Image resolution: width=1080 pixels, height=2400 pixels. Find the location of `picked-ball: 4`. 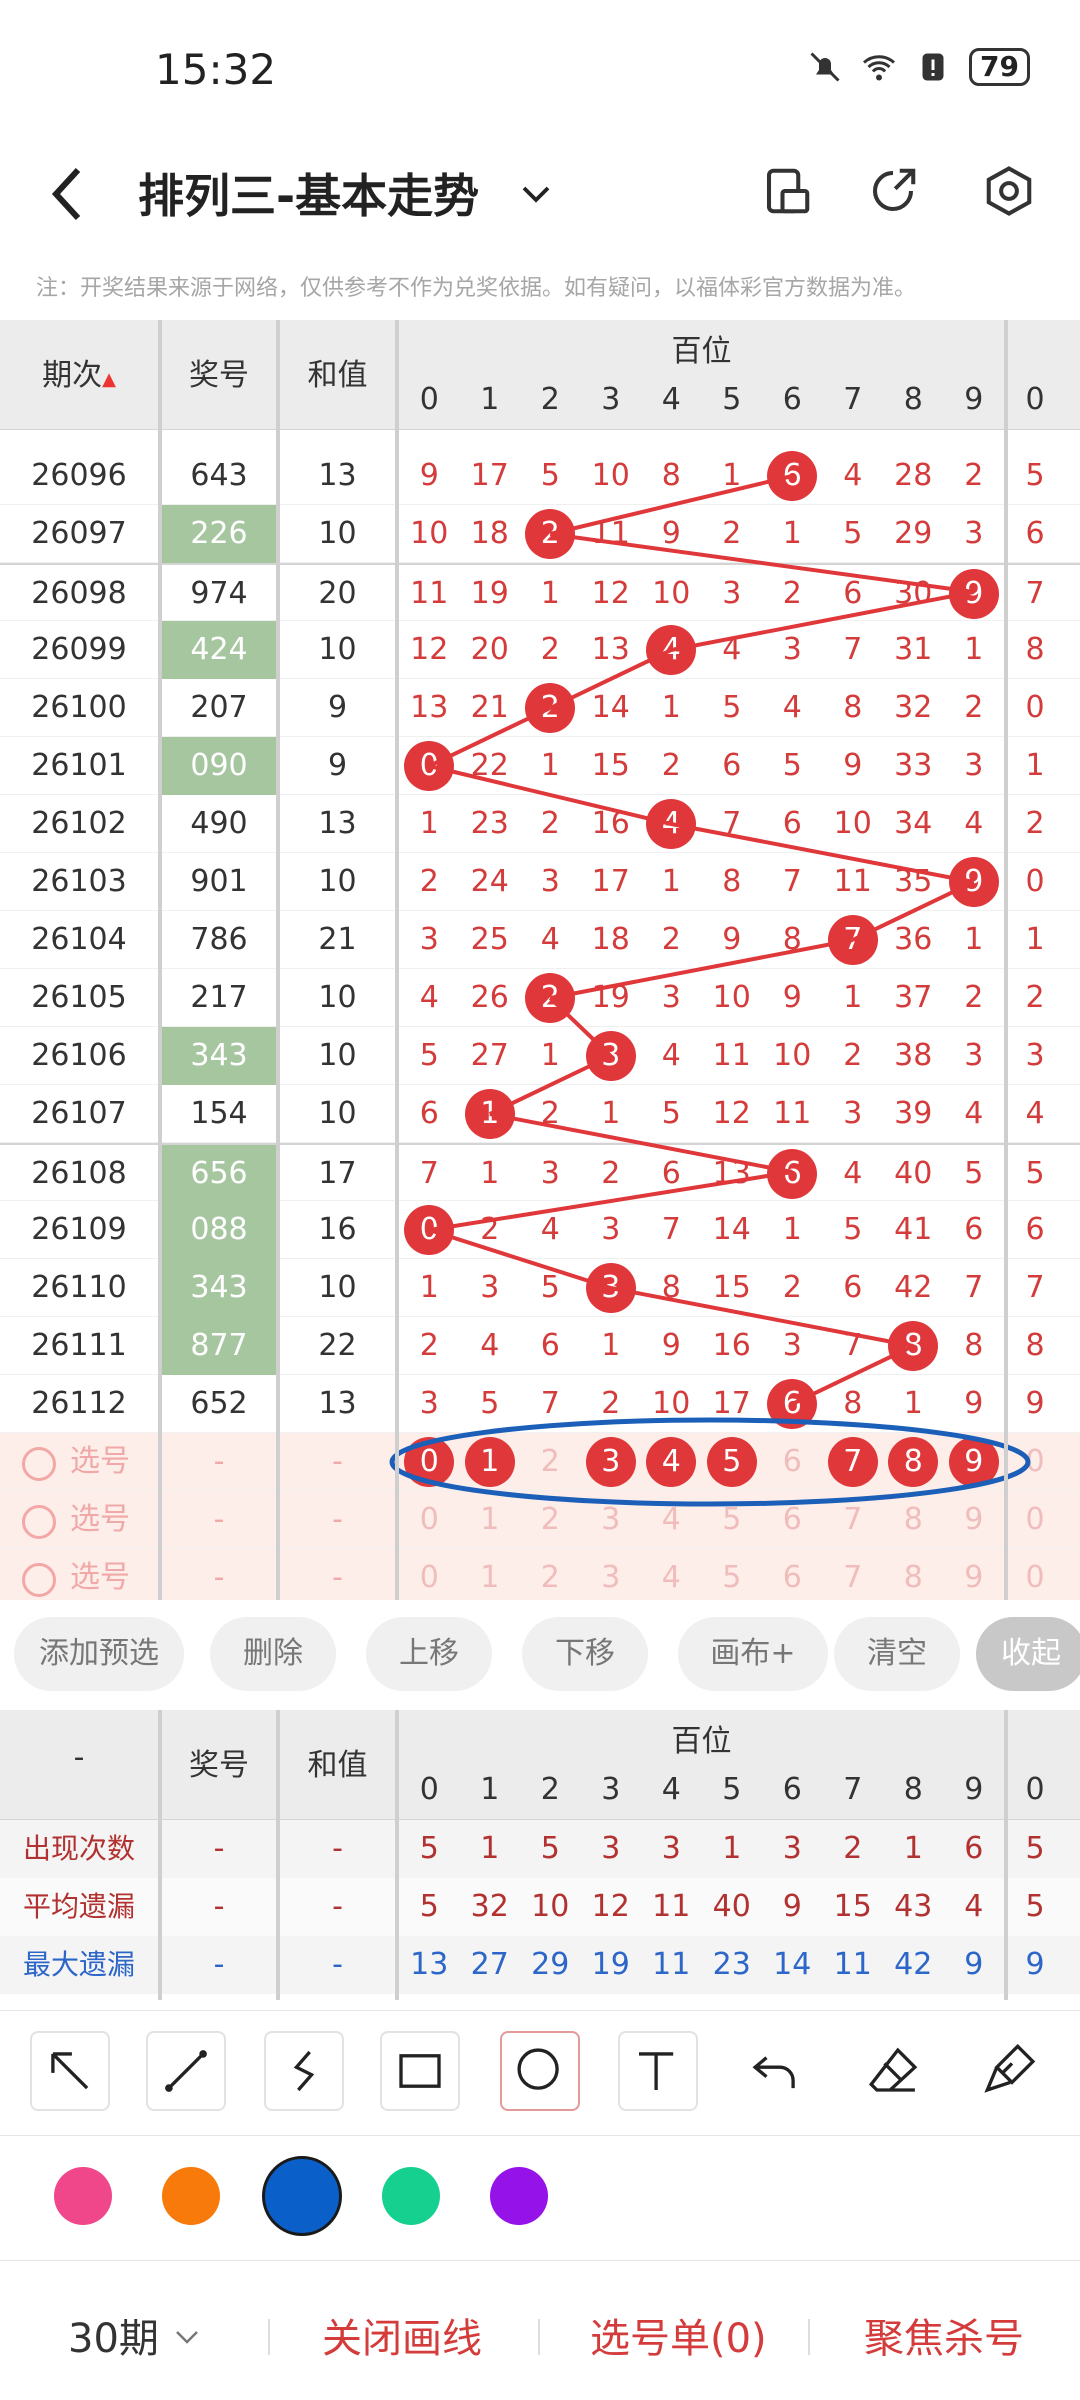

picked-ball: 4 is located at coordinates (671, 1462).